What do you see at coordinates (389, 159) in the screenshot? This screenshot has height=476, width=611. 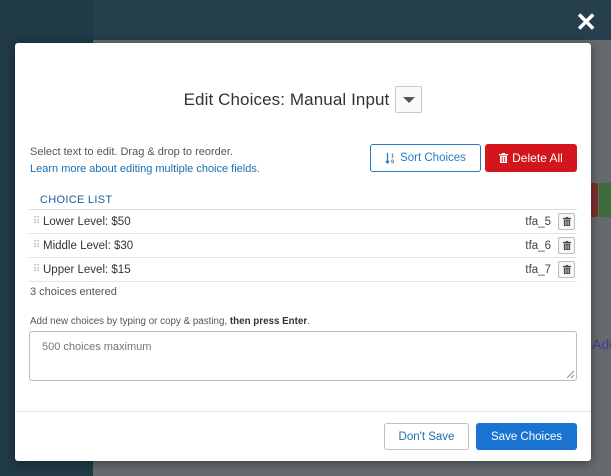 I see `sort-ascending-icon: 1 9` at bounding box center [389, 159].